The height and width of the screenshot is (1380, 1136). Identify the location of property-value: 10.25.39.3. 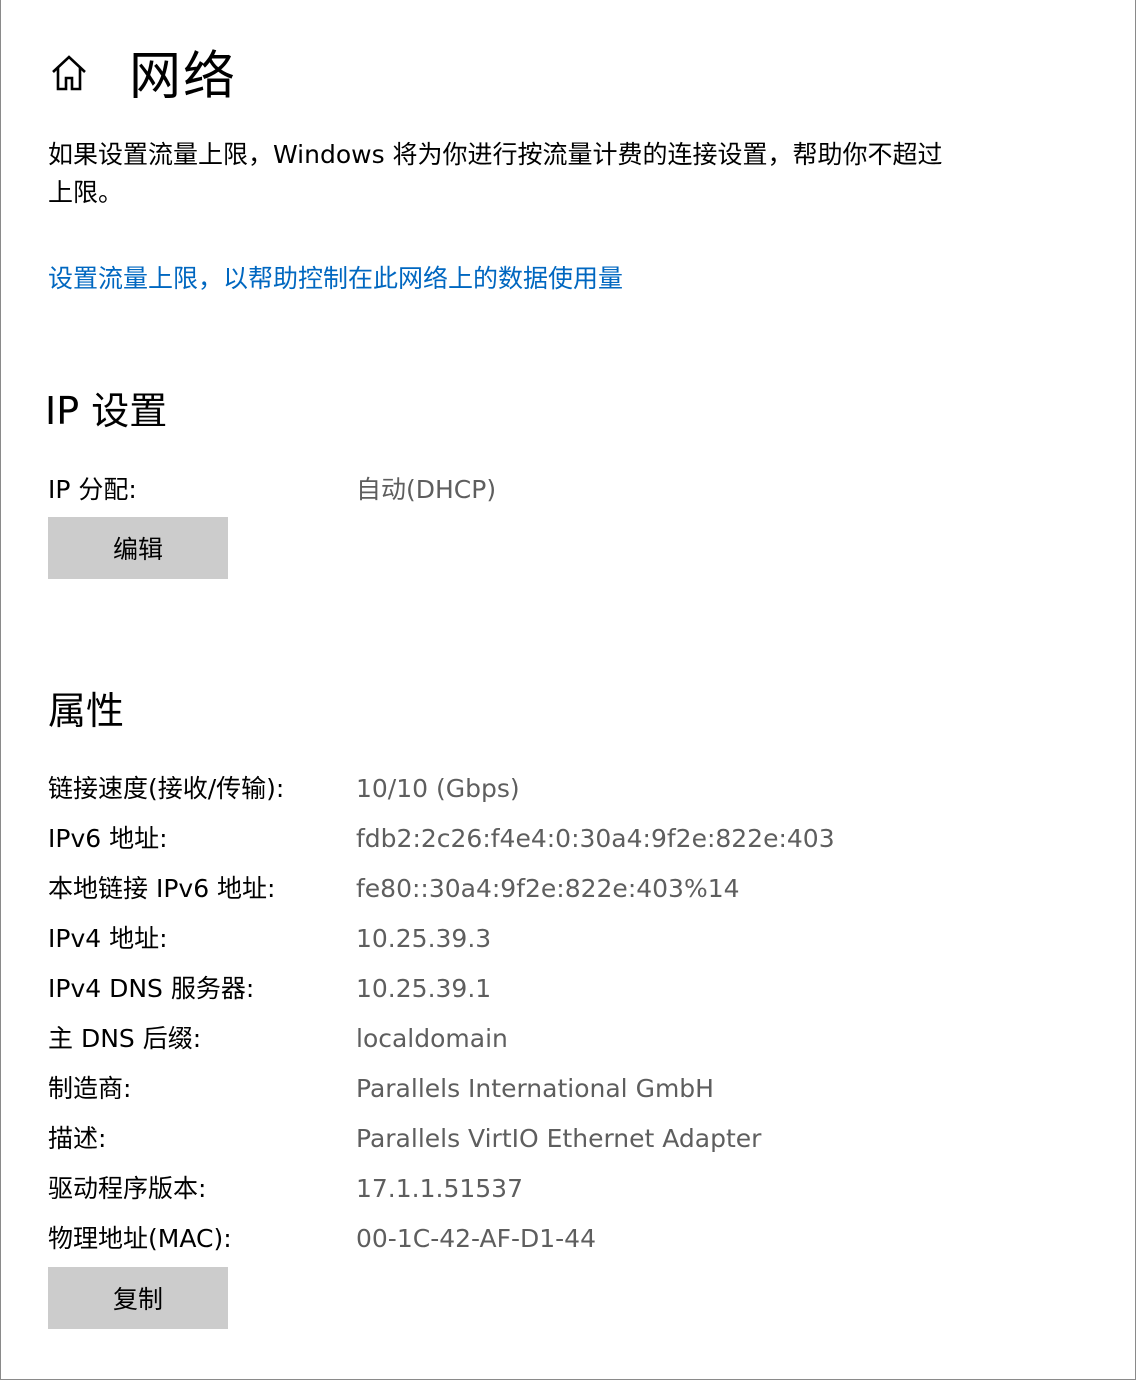
(424, 938).